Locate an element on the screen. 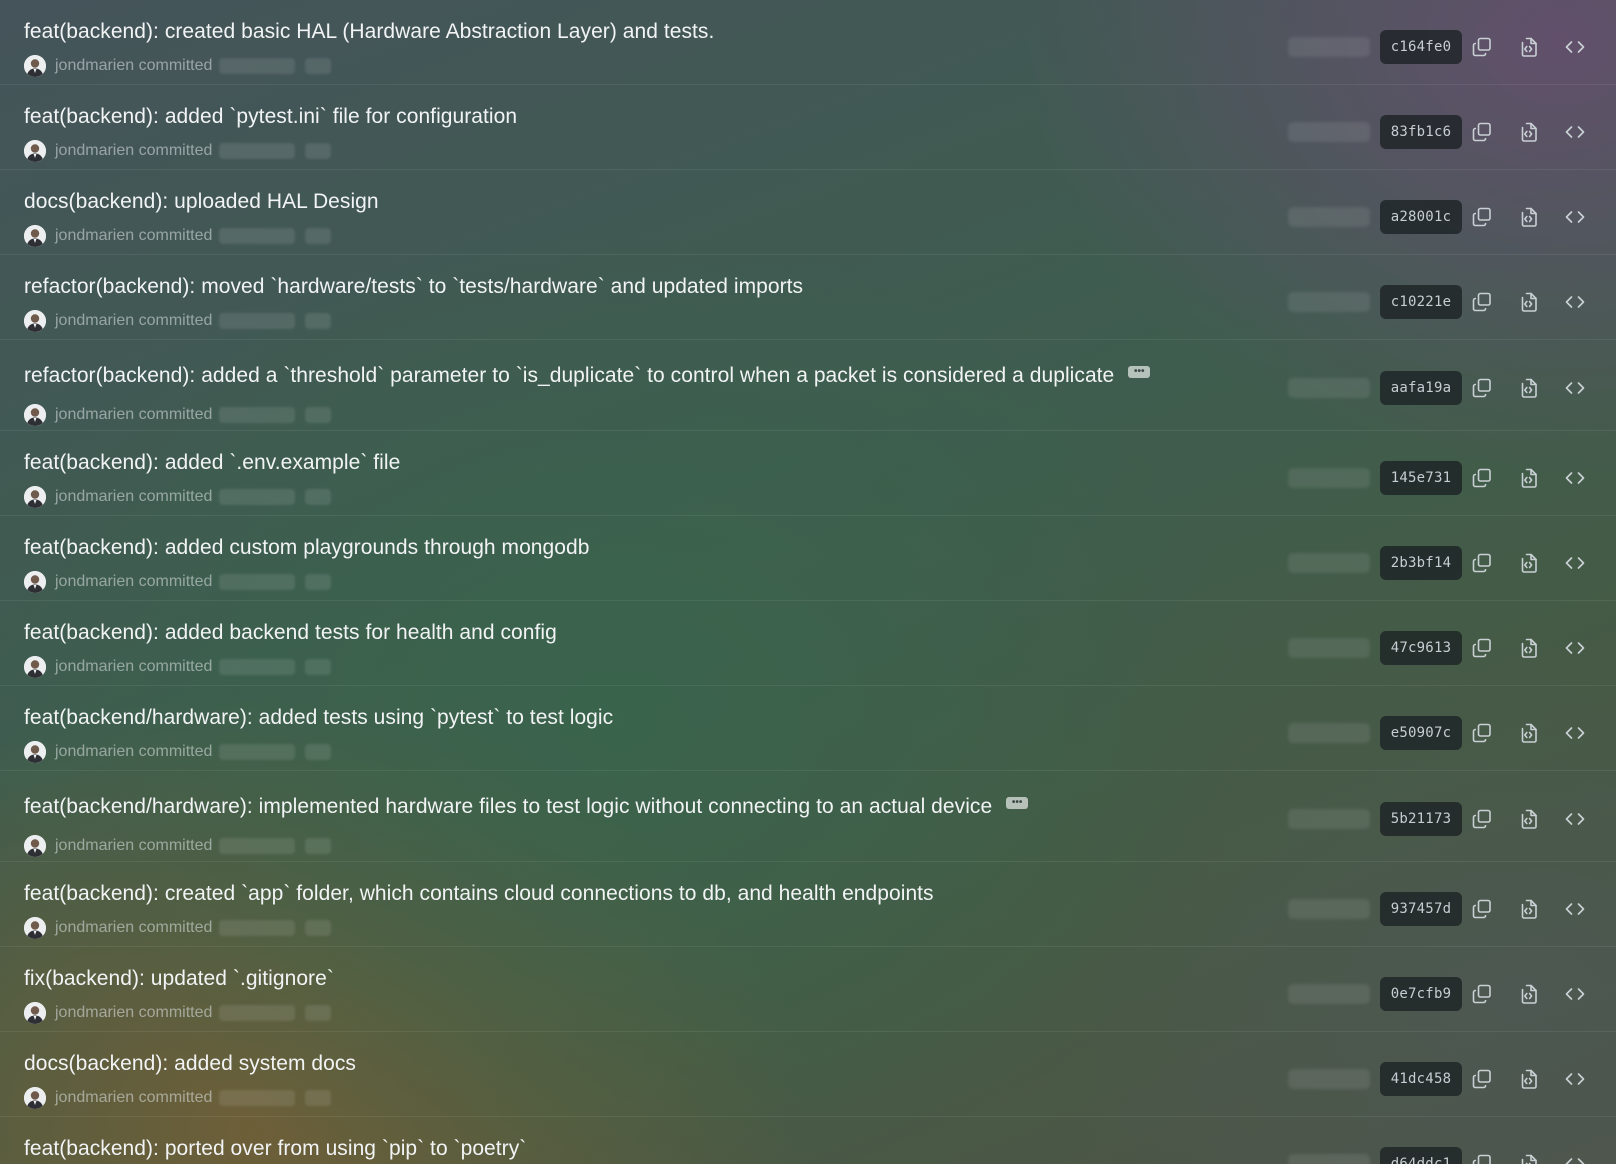  commit-sha-button: 145e731 is located at coordinates (1421, 478).